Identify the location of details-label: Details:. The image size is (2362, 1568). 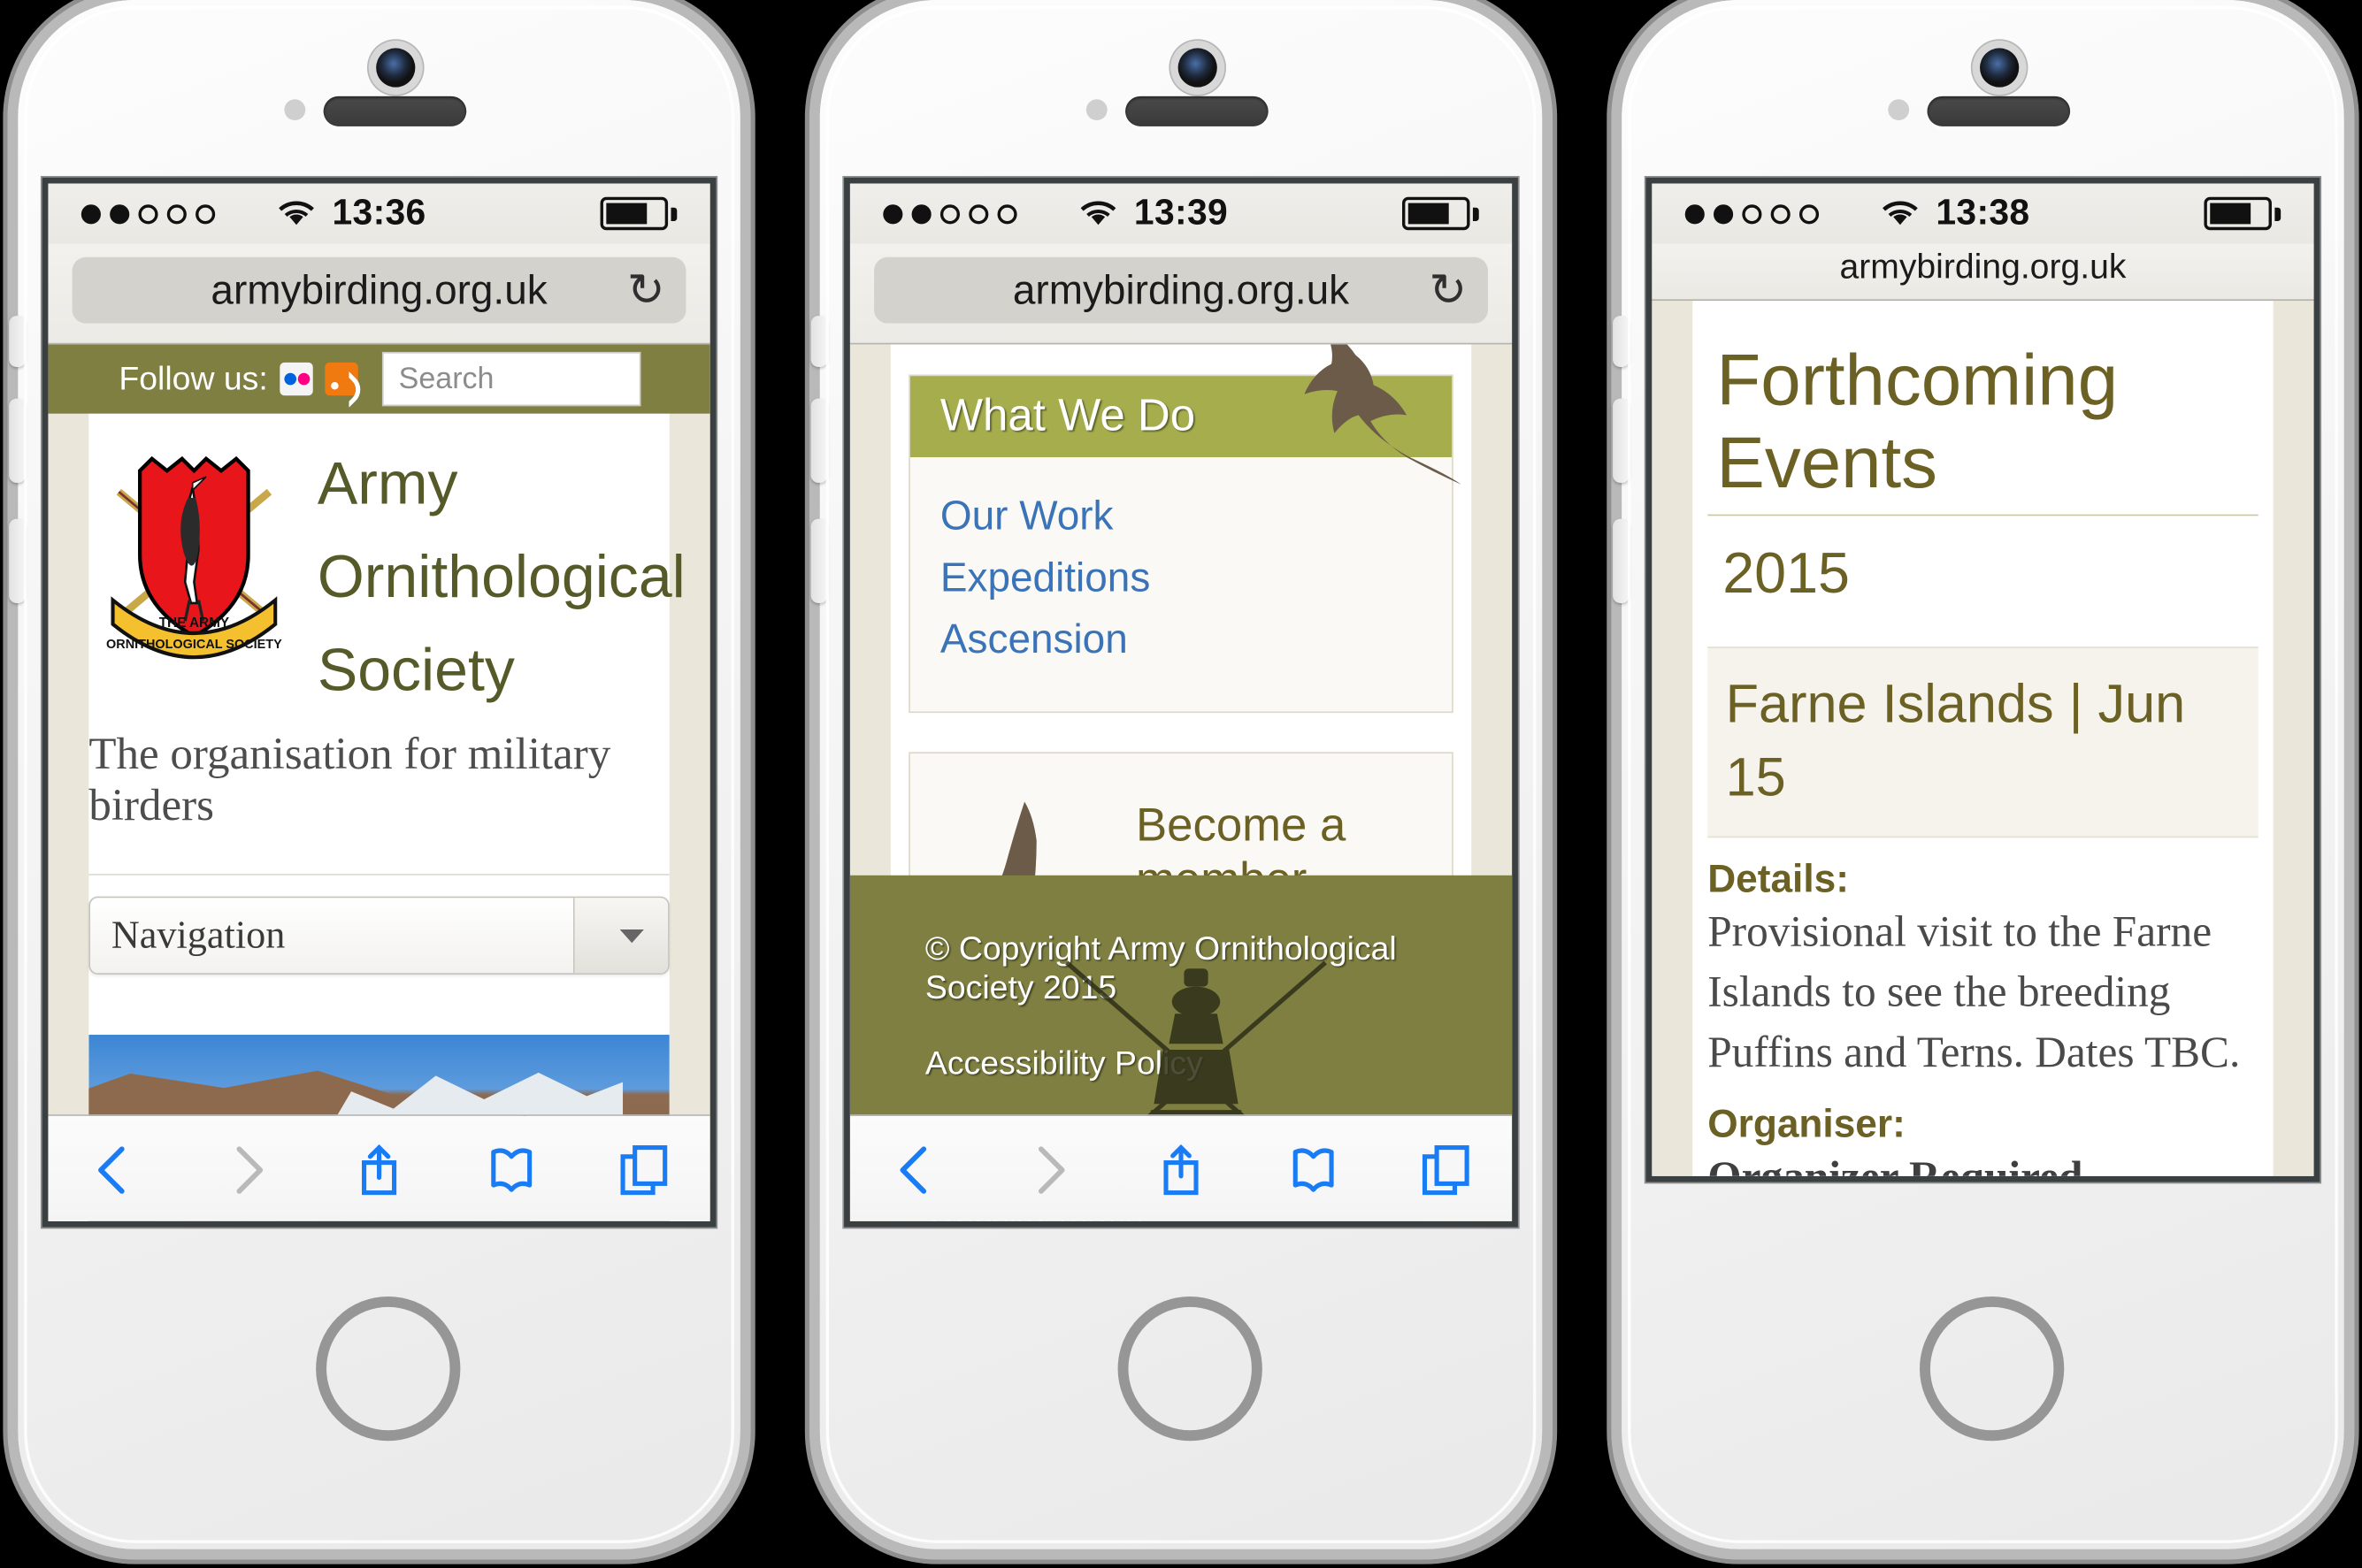
(1778, 878).